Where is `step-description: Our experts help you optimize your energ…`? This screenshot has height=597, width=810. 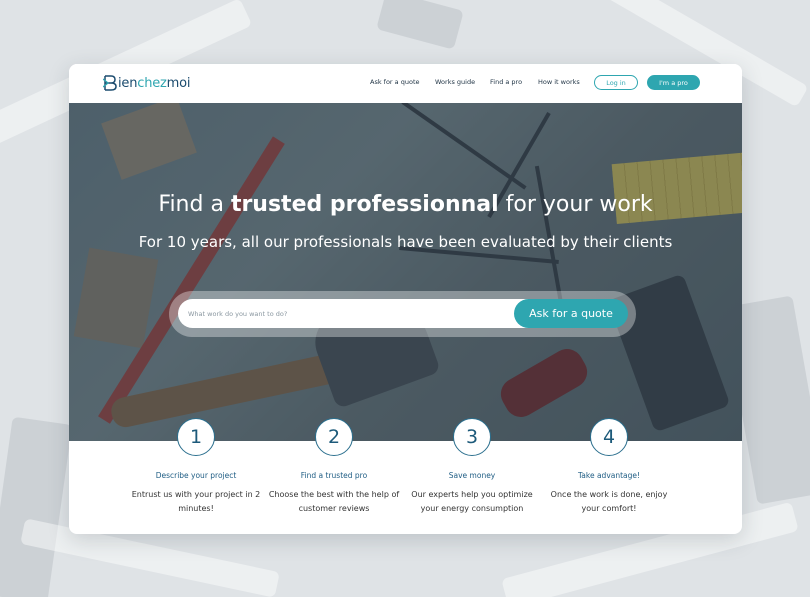 step-description: Our experts help you optimize your energ… is located at coordinates (472, 501).